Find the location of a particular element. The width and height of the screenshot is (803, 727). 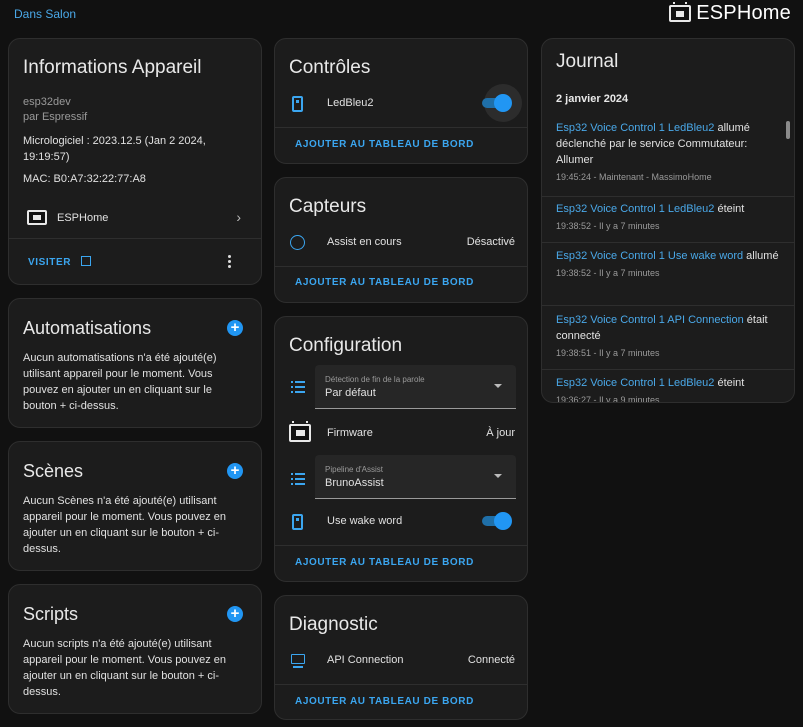

select-caption: Pipeline d'Assist is located at coordinates (354, 469).